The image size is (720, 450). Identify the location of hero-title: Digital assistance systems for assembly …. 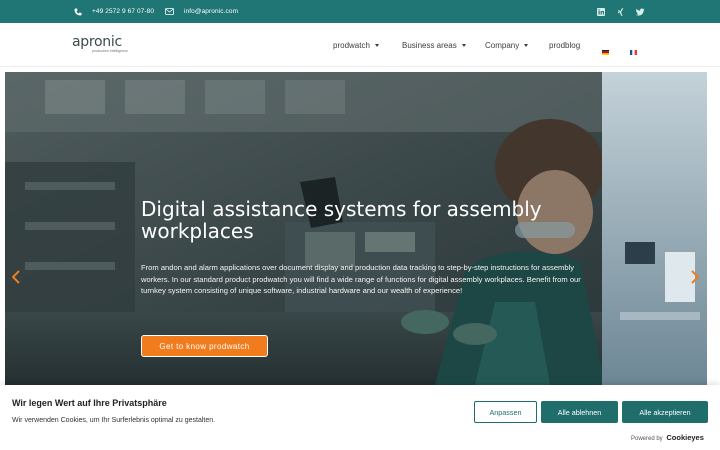
(341, 220).